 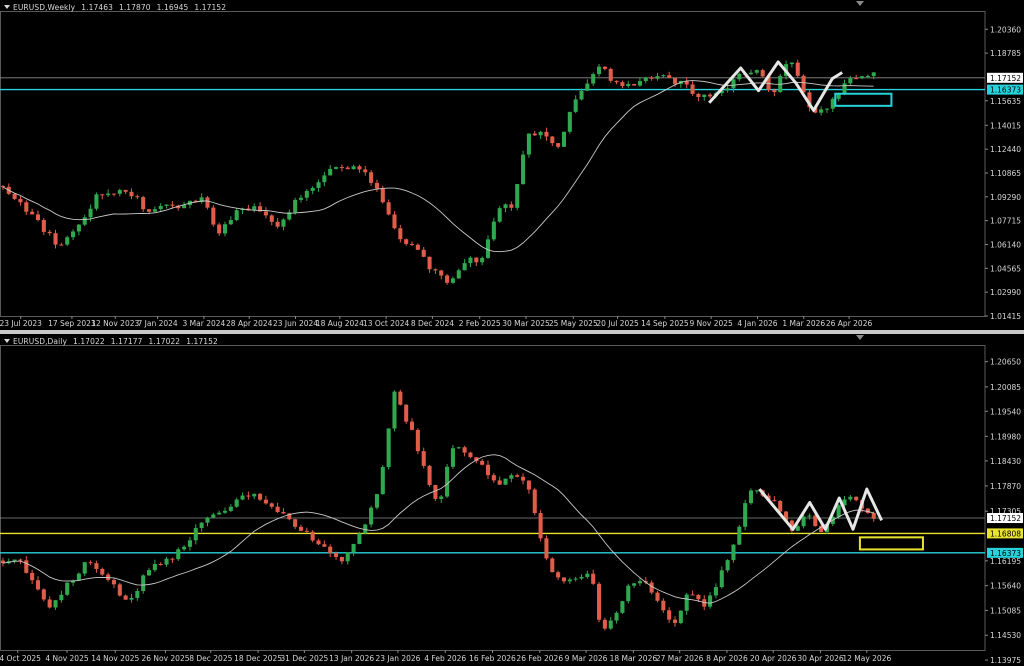 I want to click on daily-high: 1.17177, so click(x=126, y=341).